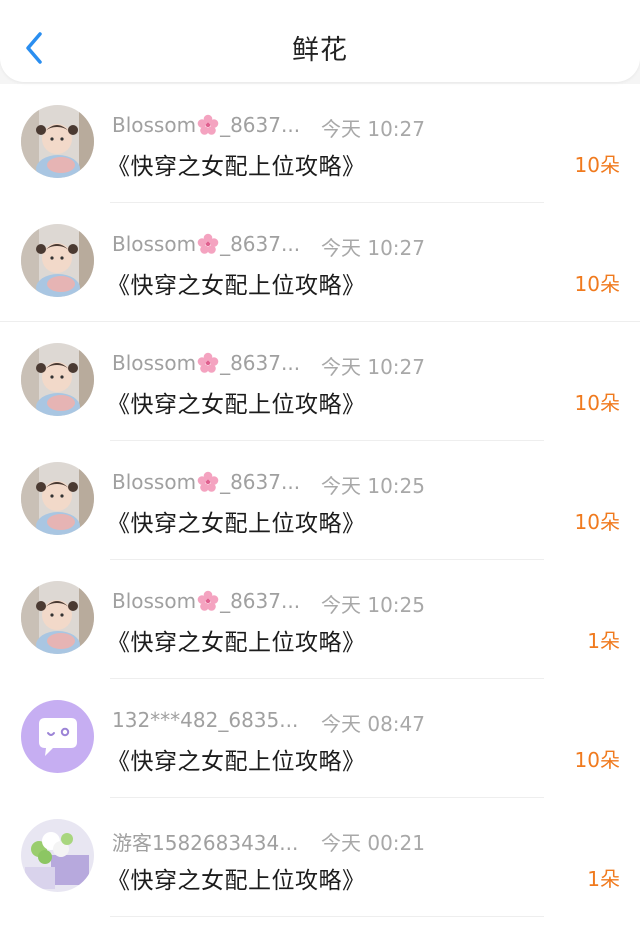  I want to click on timestamp: 今天 00:21, so click(373, 843).